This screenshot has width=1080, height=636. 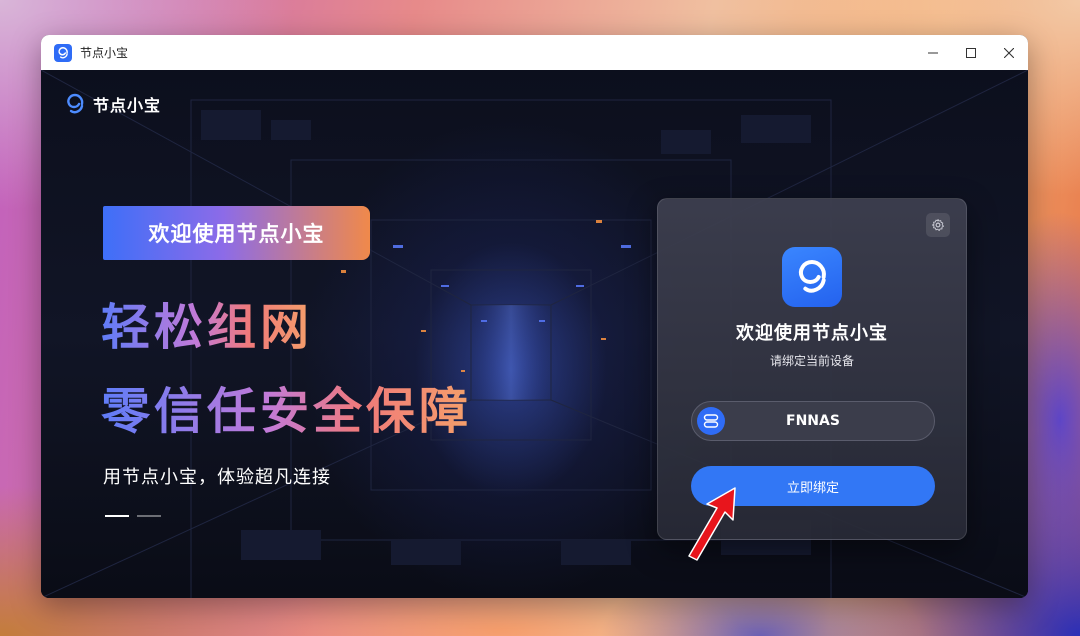 I want to click on maximize-icon, so click(x=971, y=52).